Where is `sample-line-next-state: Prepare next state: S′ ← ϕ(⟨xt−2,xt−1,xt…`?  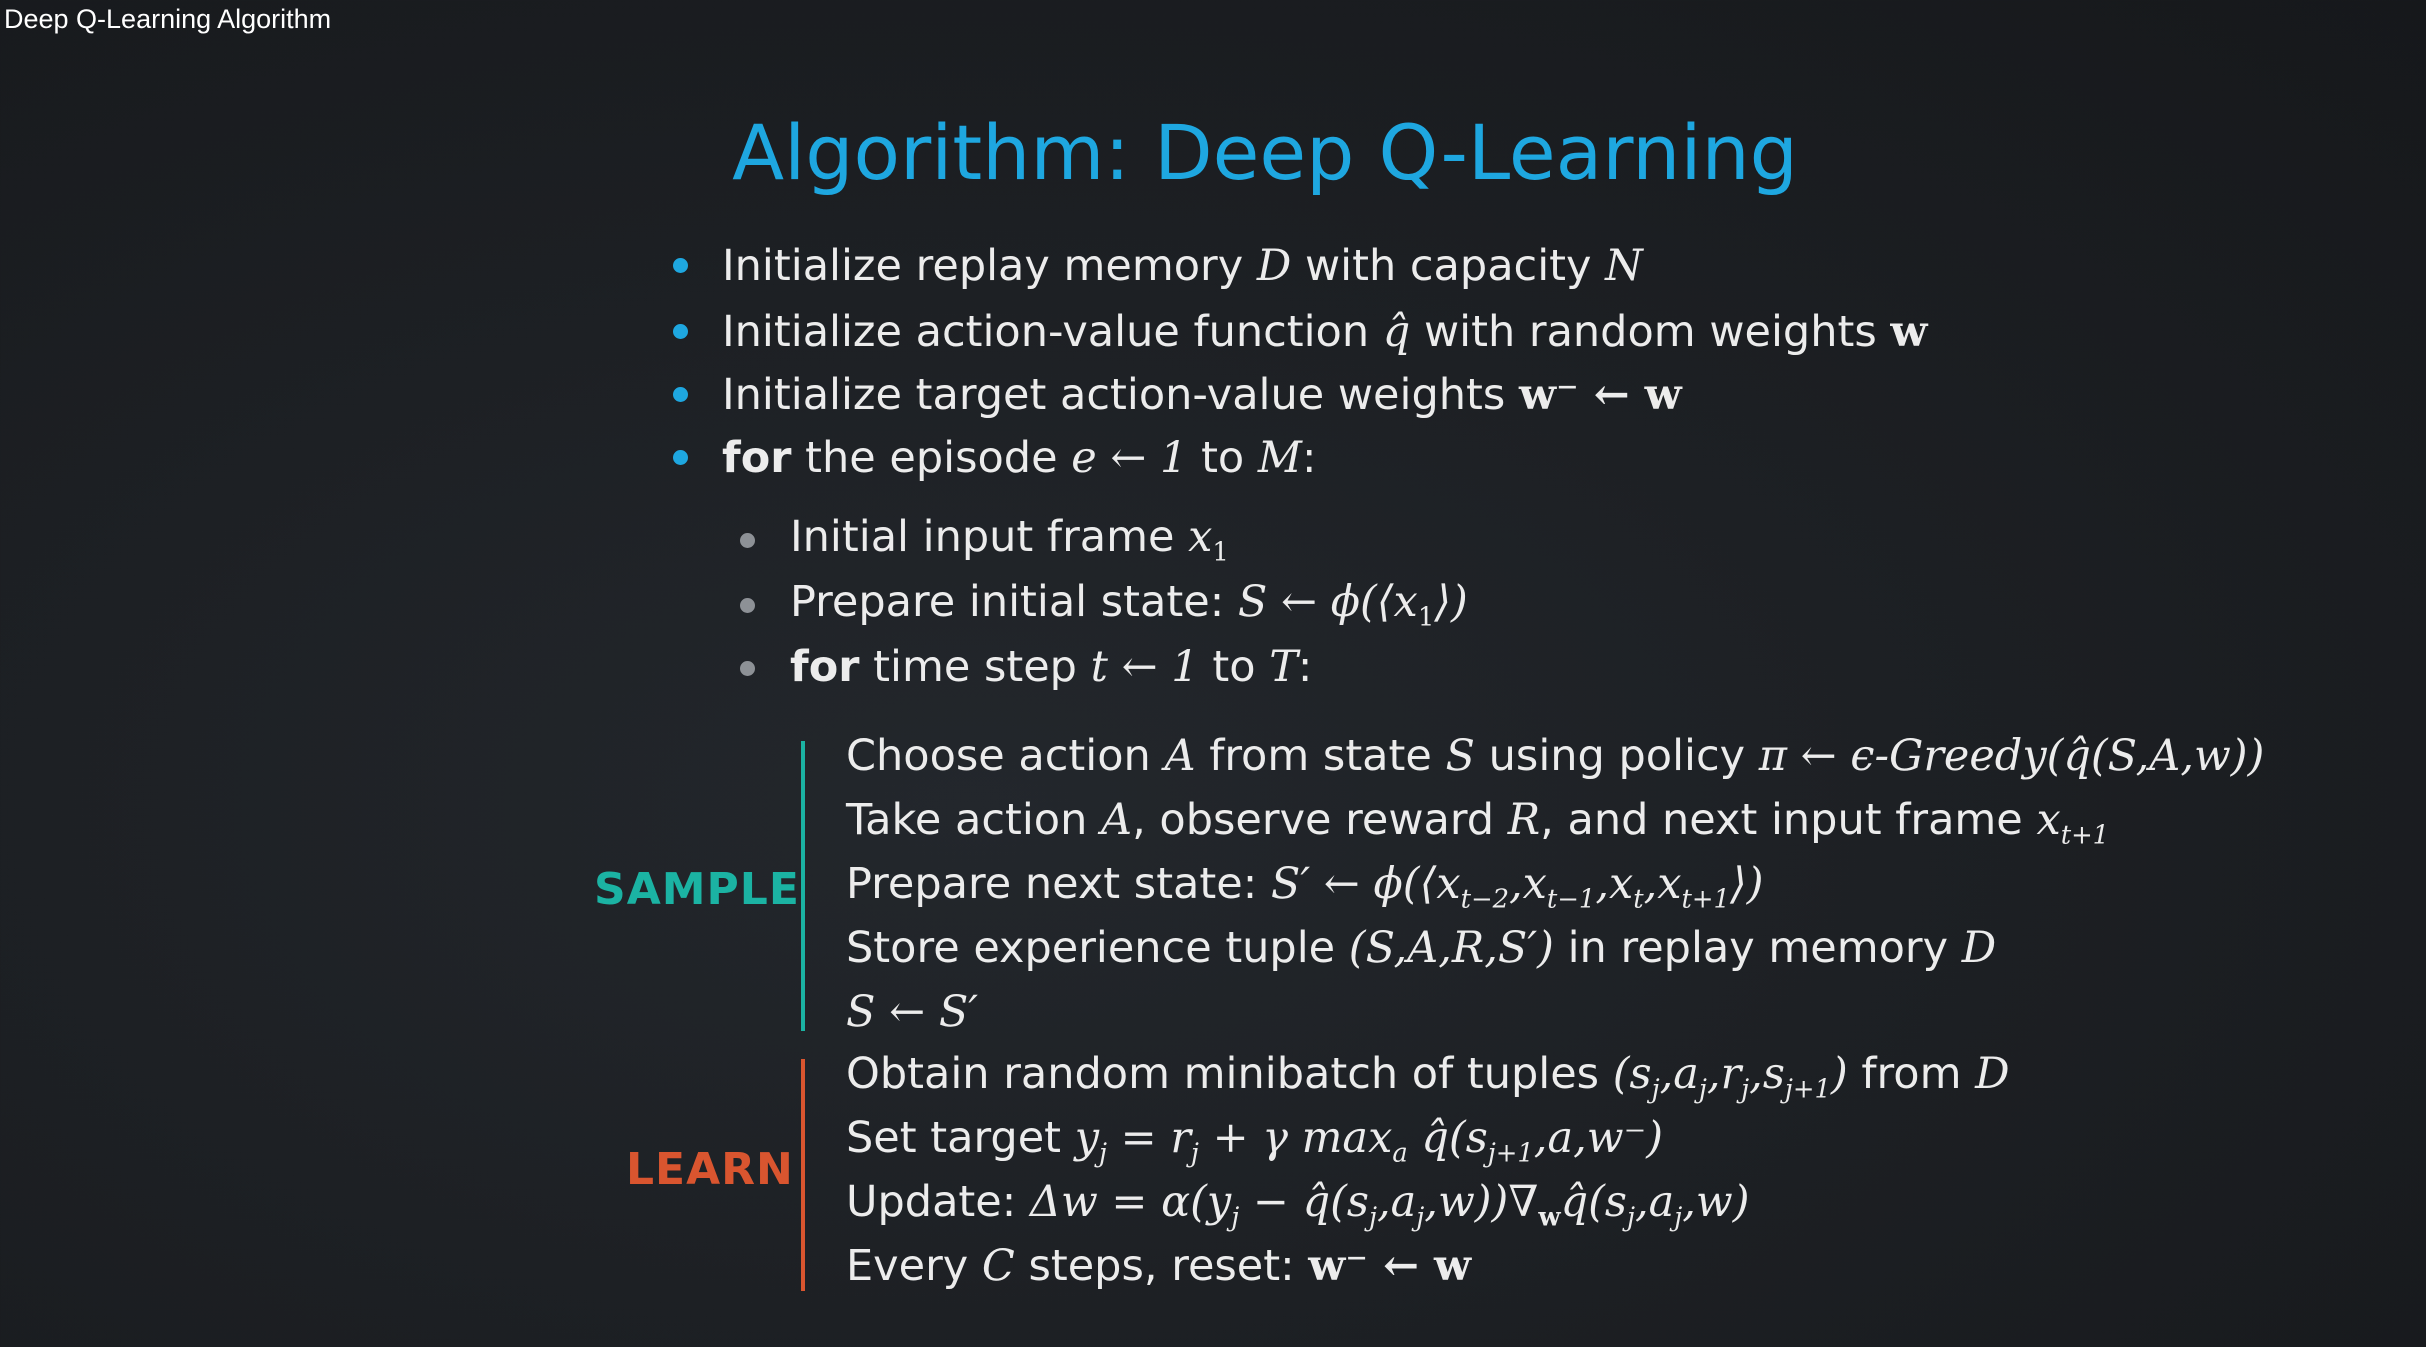 sample-line-next-state: Prepare next state: S′ ← ϕ(⟨xt−2,xt−1,xt… is located at coordinates (1305, 887).